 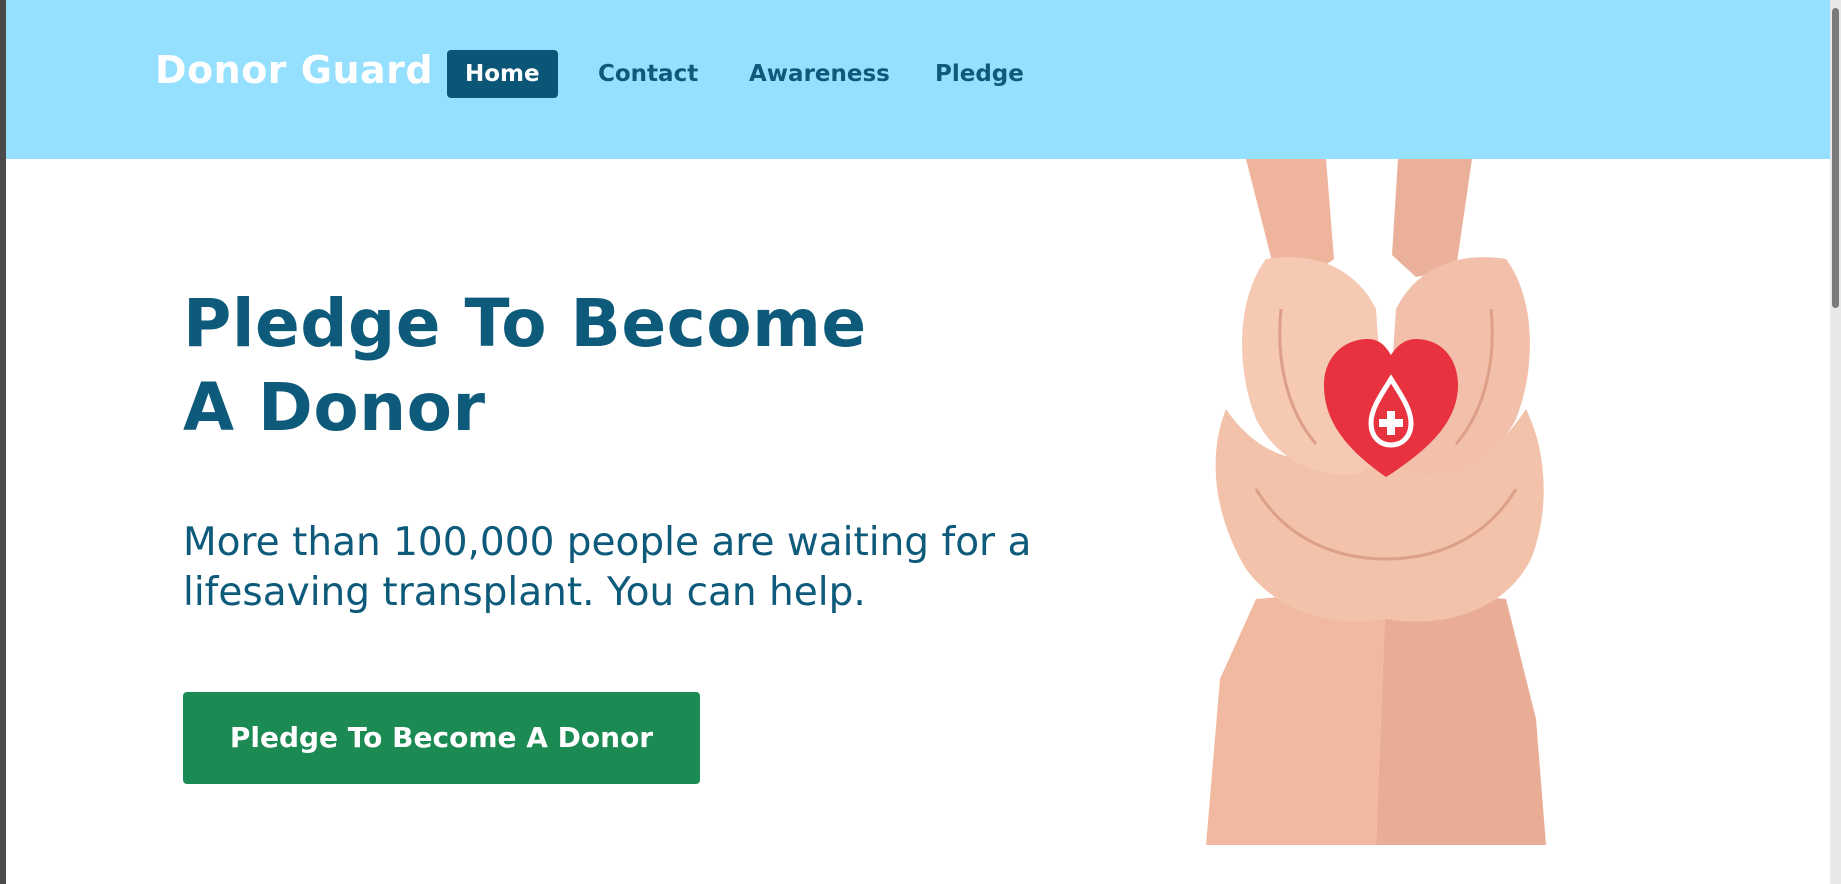 I want to click on pledge-cta-button: Pledge To Become A Donor, so click(x=441, y=738).